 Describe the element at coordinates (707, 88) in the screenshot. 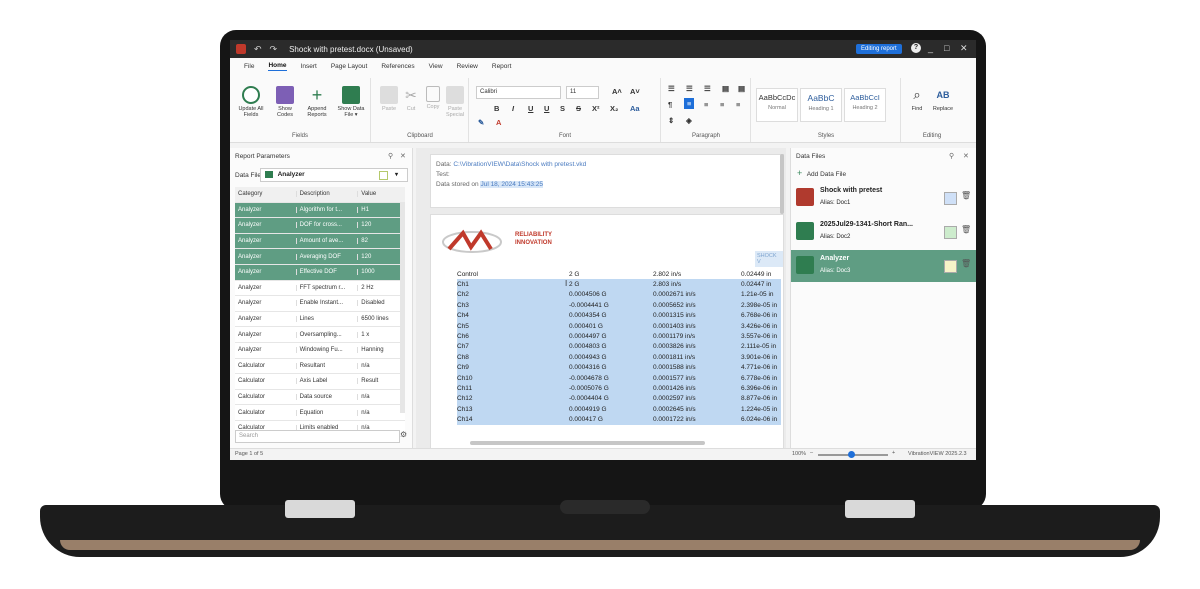

I see `multilevel-icon: ☰` at that location.